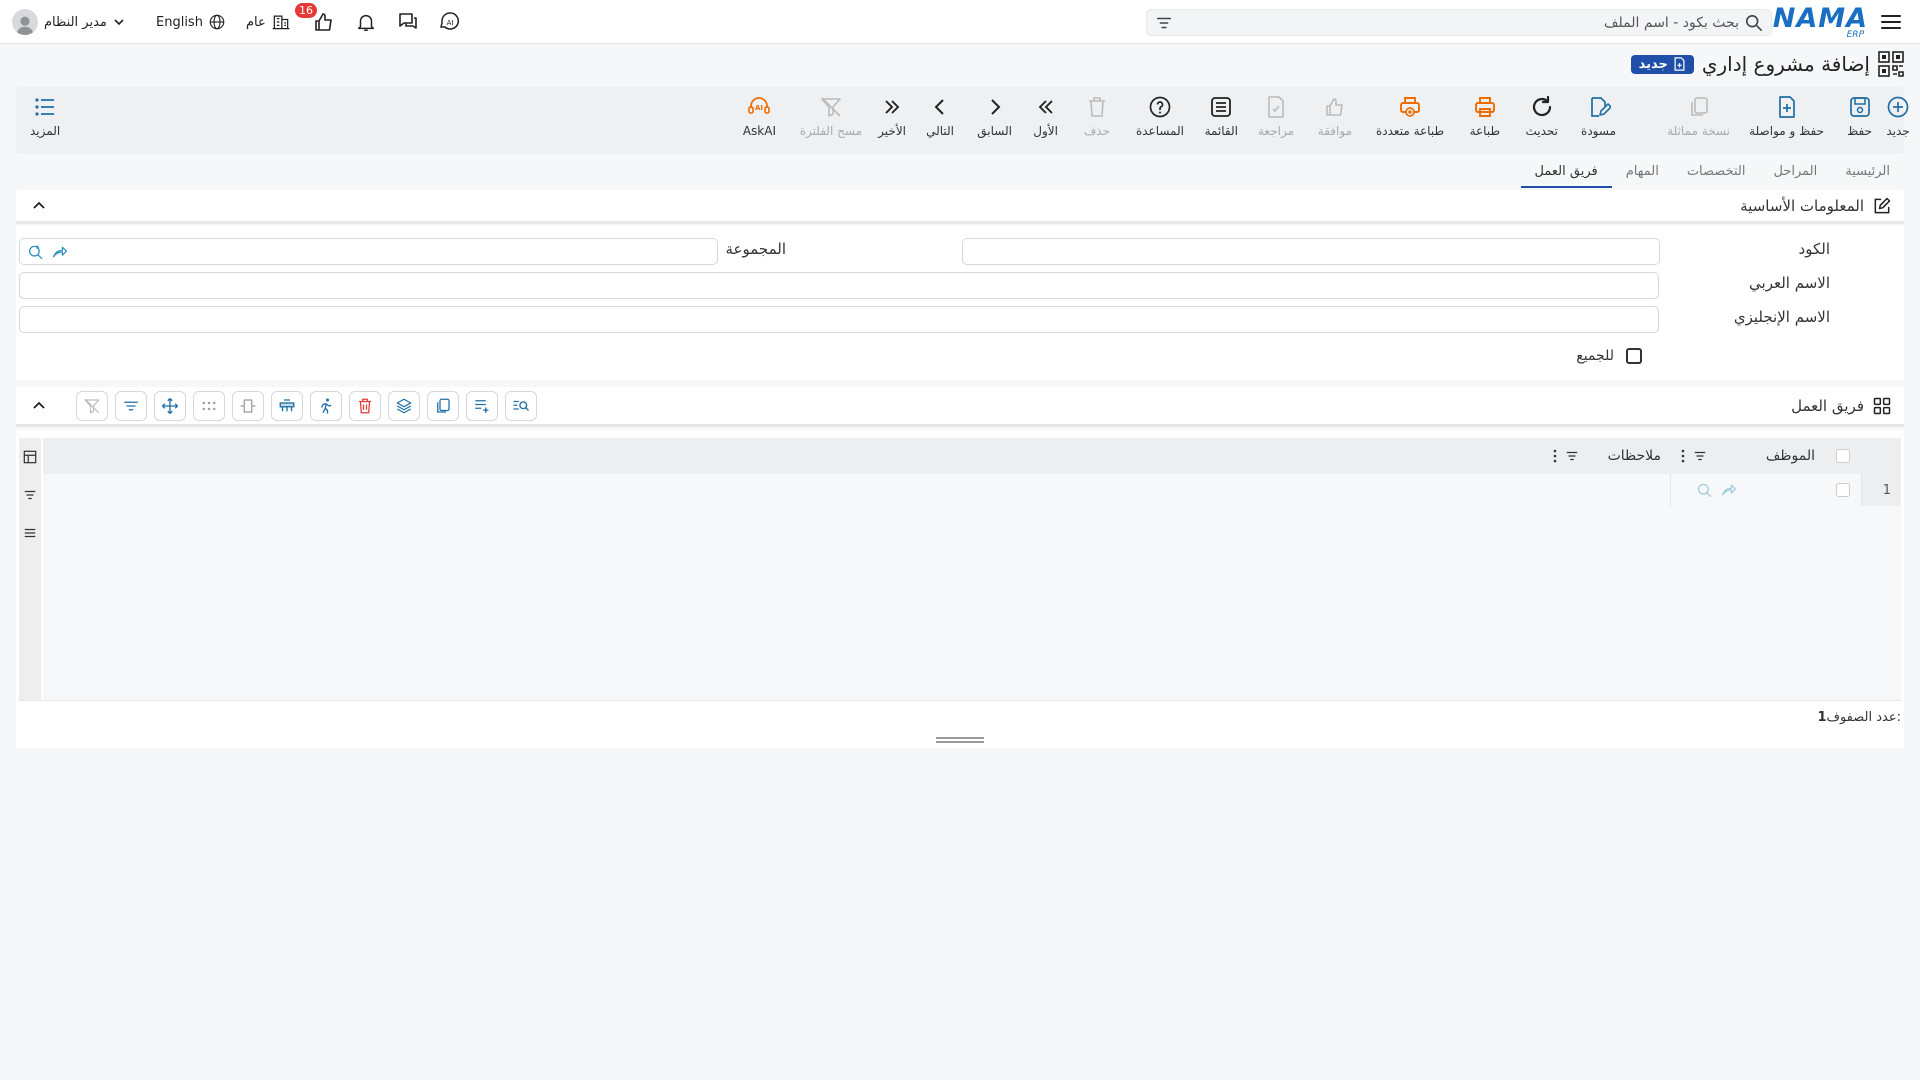  What do you see at coordinates (268, 22) in the screenshot?
I see `branch-selector: عام` at bounding box center [268, 22].